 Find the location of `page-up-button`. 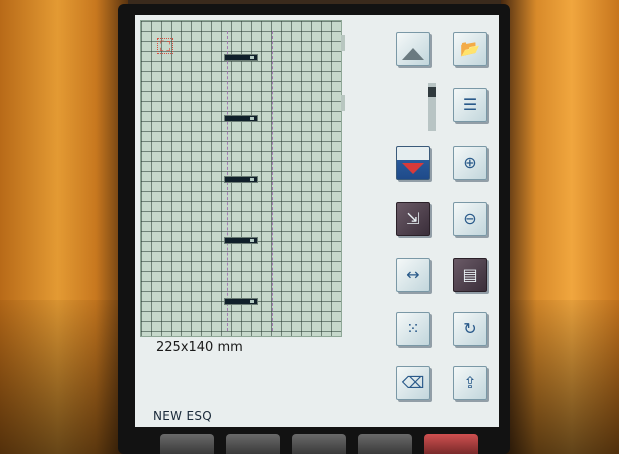

page-up-button is located at coordinates (413, 49).